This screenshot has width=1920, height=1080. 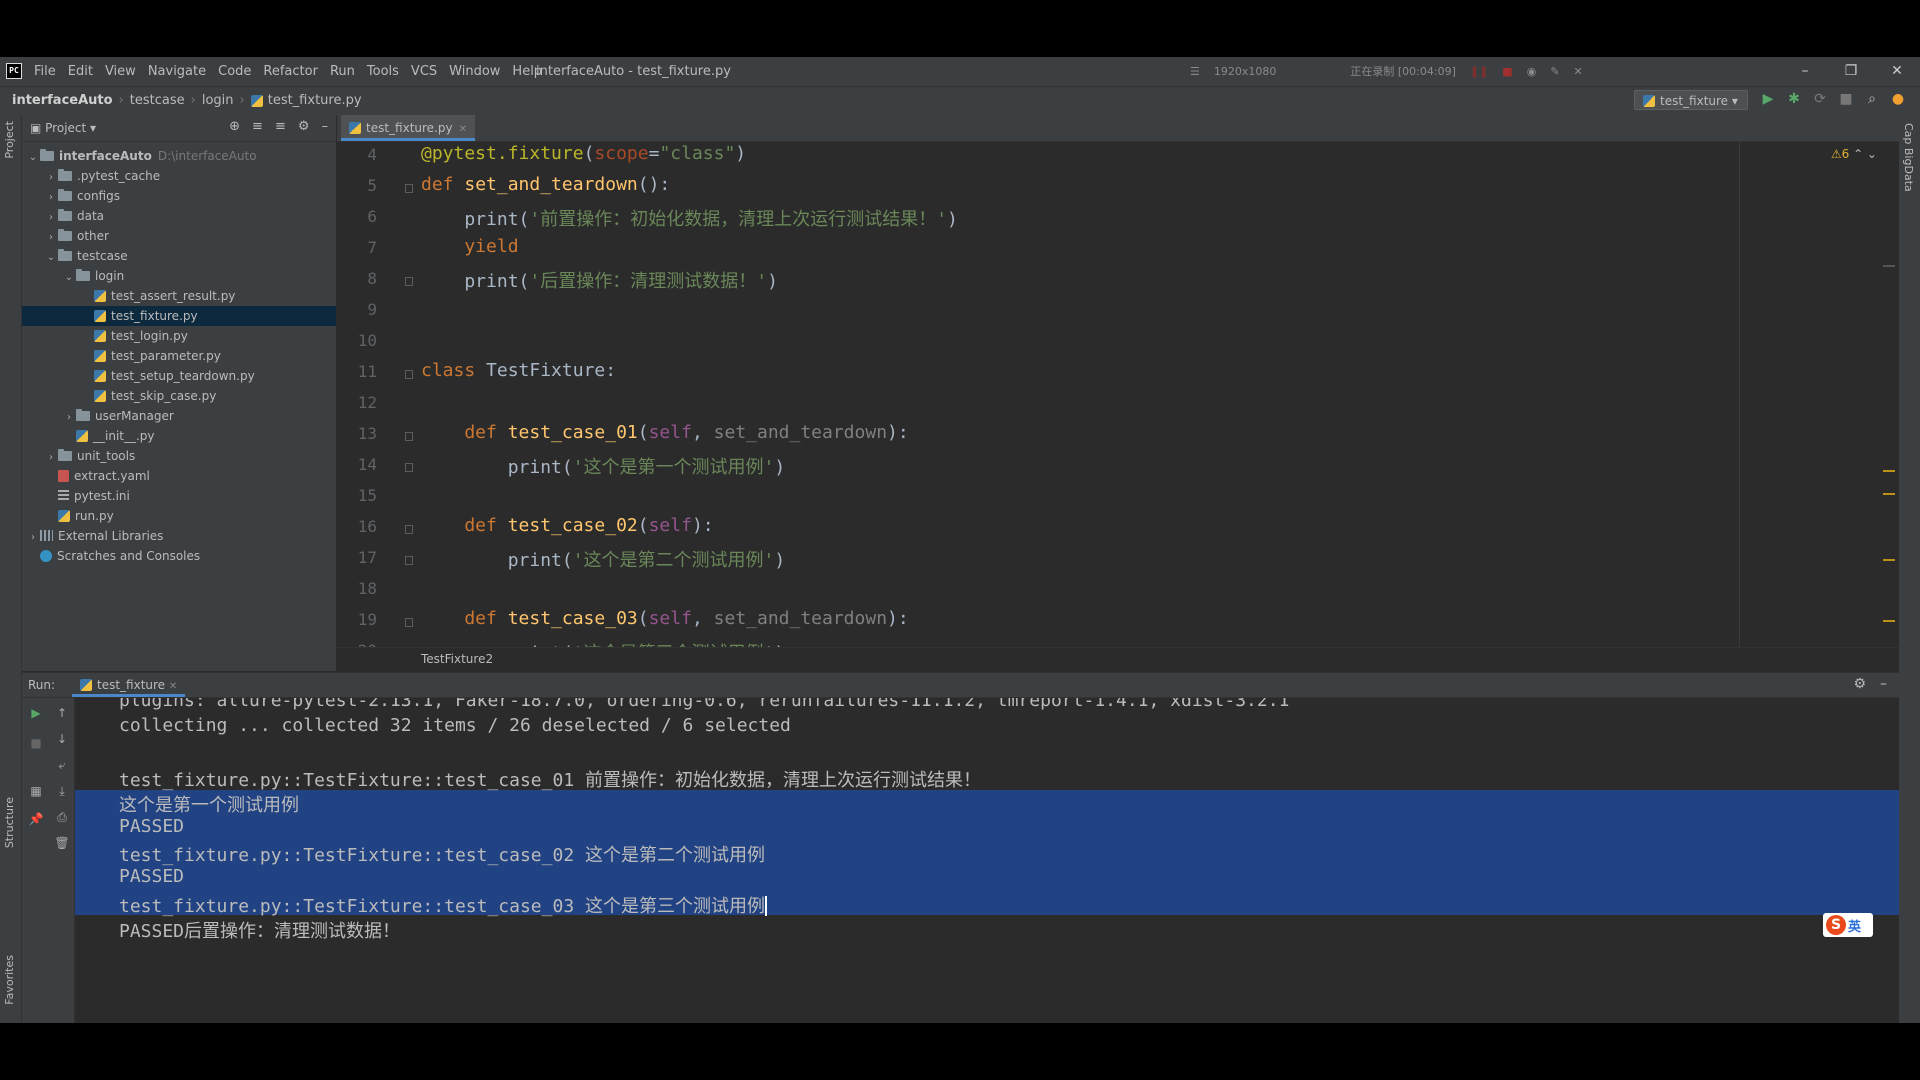 What do you see at coordinates (157, 100) in the screenshot?
I see `breadcrumb-testcase: testcase` at bounding box center [157, 100].